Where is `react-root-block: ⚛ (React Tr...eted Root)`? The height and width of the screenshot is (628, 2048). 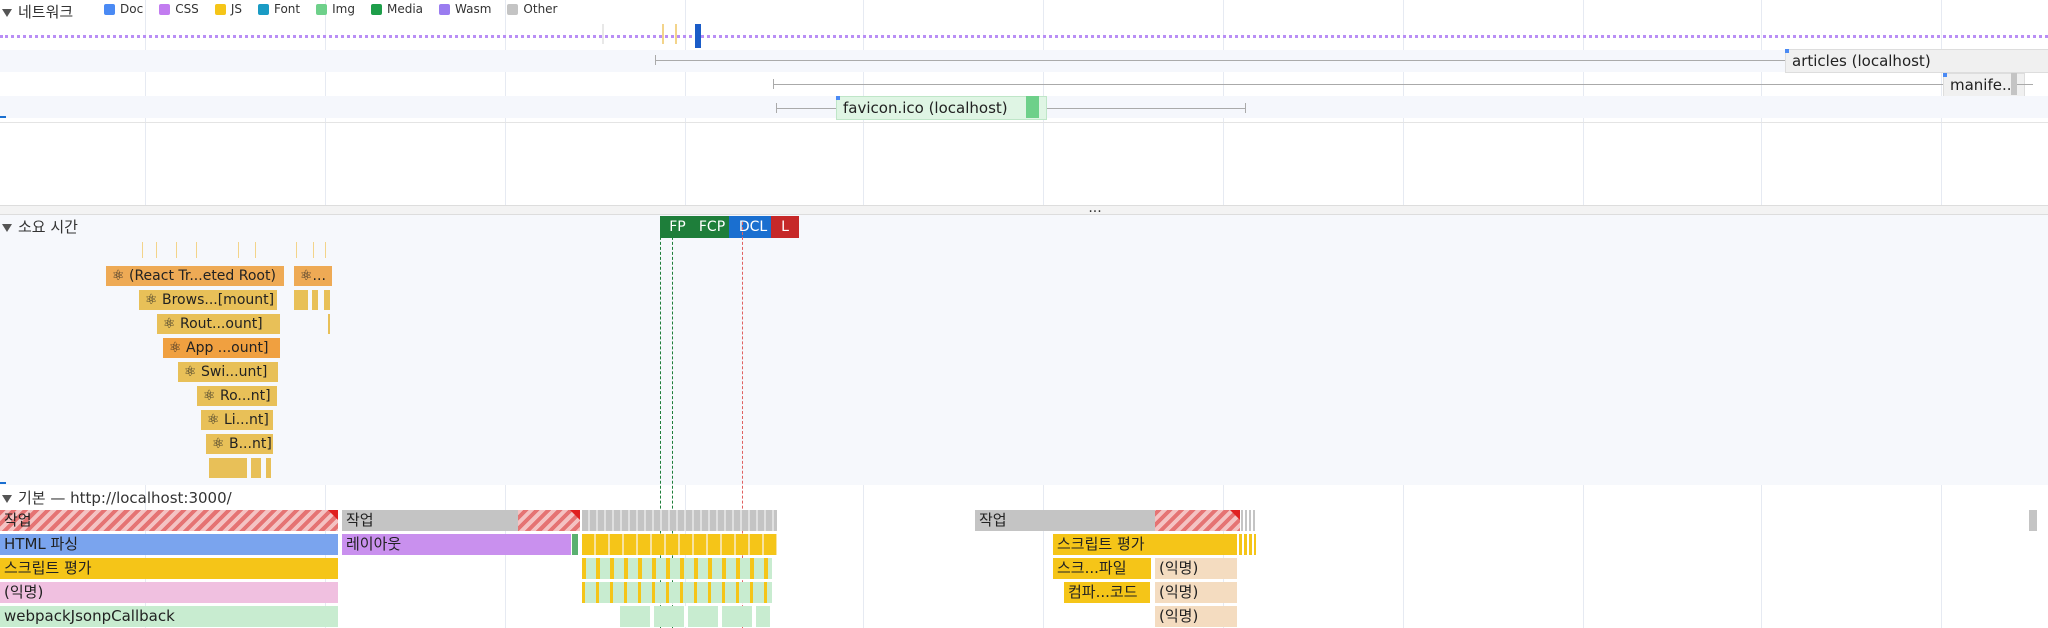
react-root-block: ⚛ (React Tr...eted Root) is located at coordinates (195, 276).